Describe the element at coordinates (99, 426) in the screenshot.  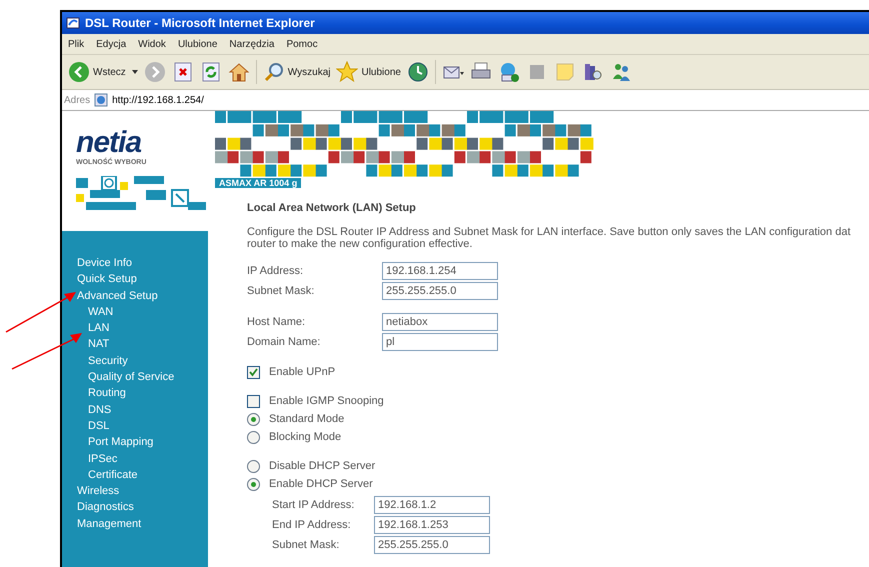
I see `nav-item: DSL` at that location.